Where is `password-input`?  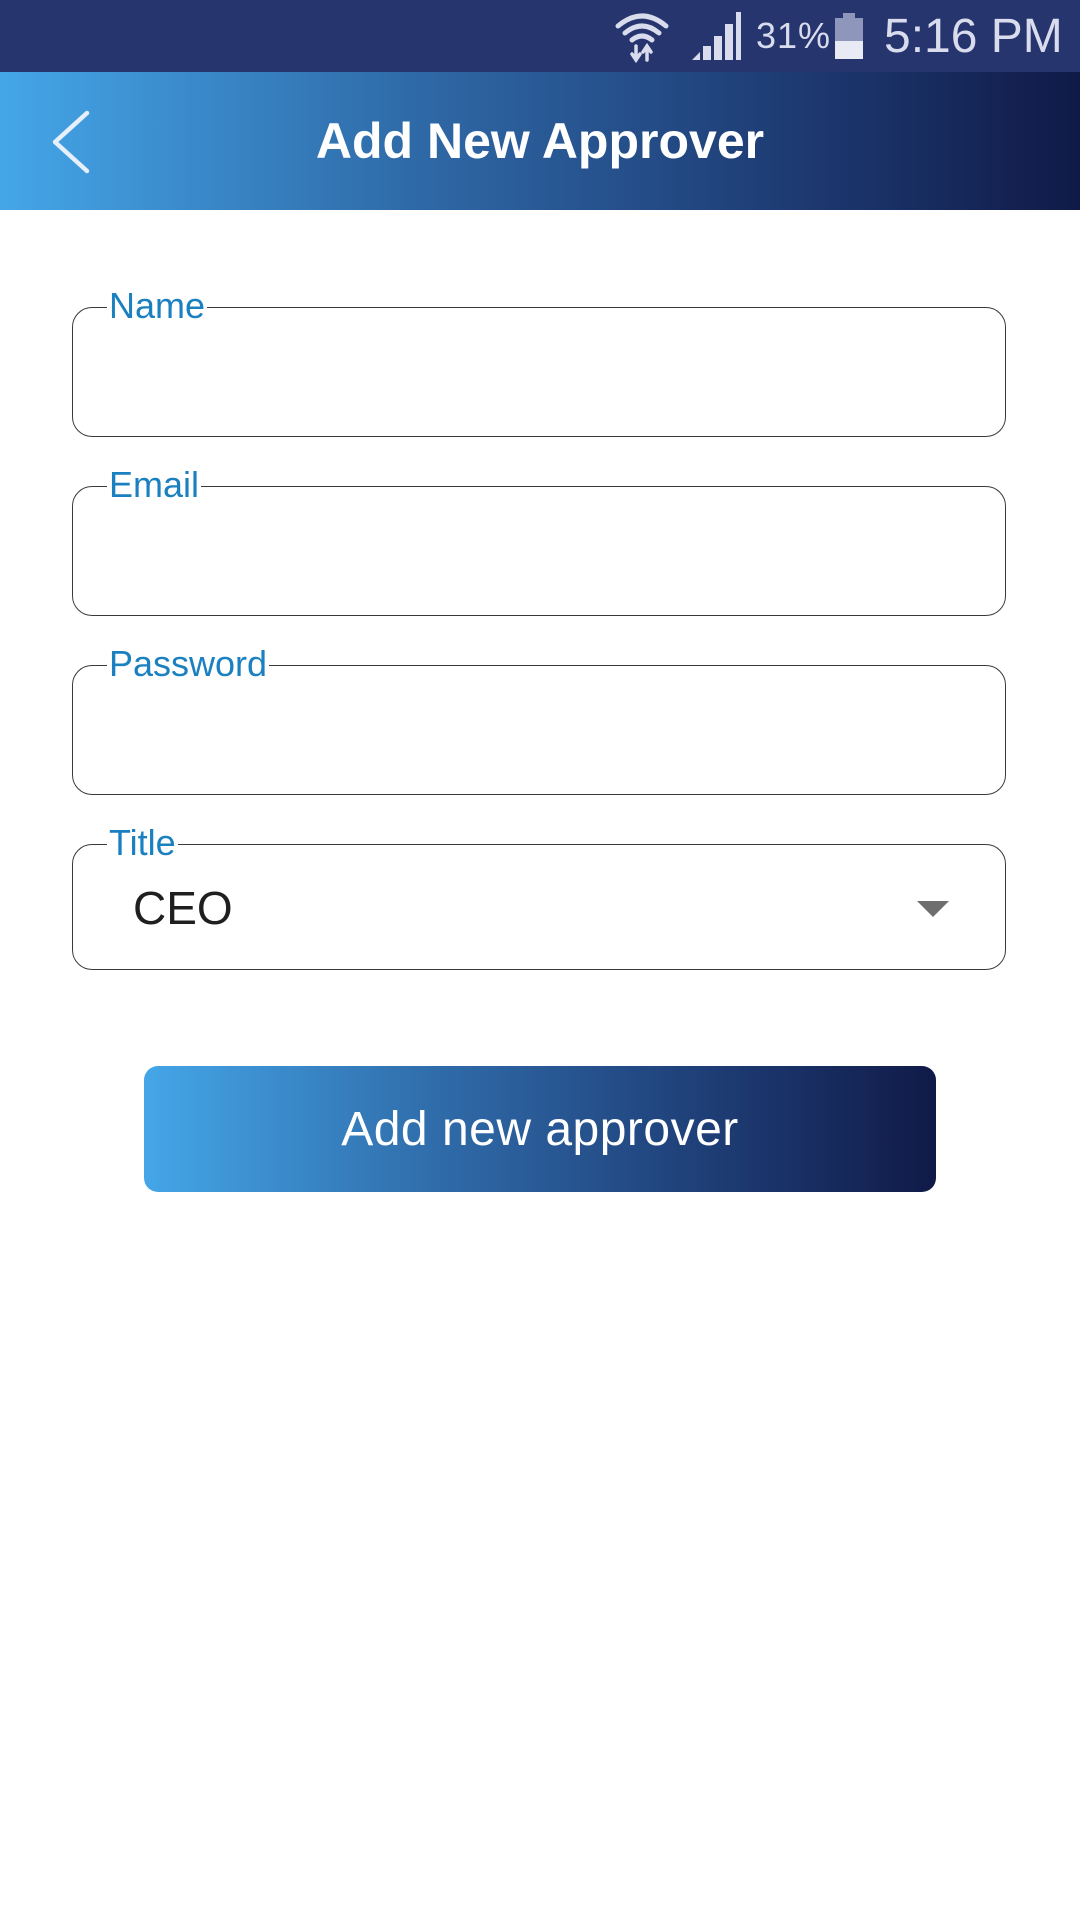
password-input is located at coordinates (539, 735).